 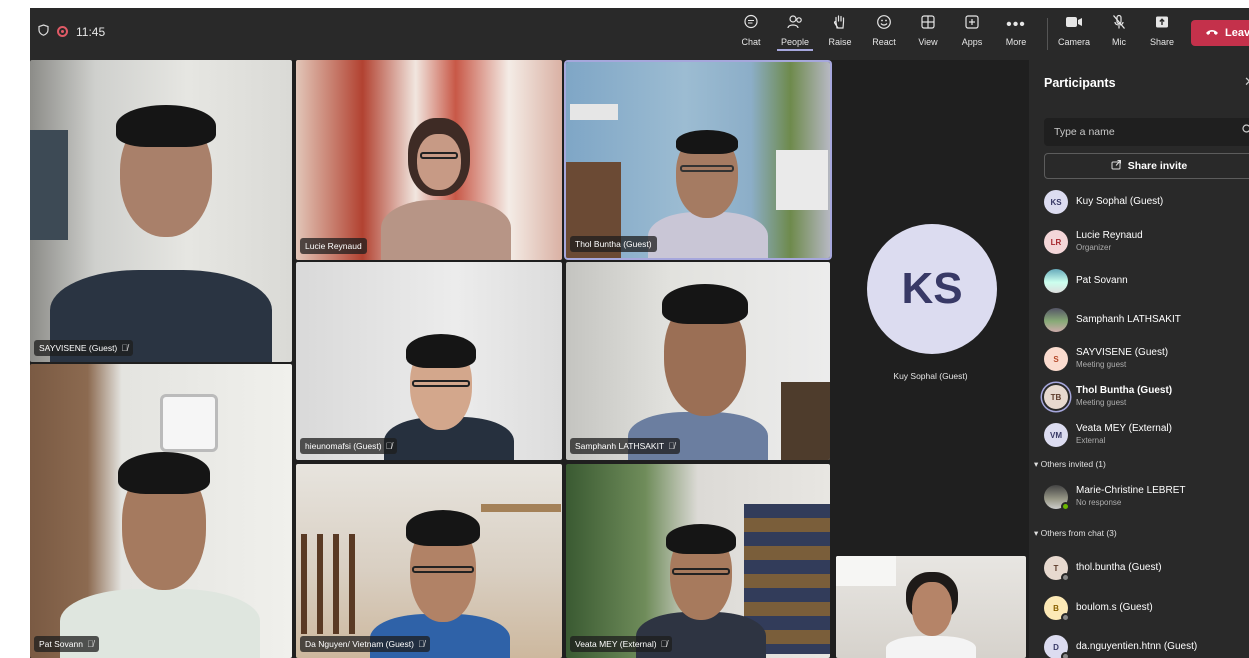 I want to click on participant-name: boulom.s (Guest), so click(x=1114, y=607).